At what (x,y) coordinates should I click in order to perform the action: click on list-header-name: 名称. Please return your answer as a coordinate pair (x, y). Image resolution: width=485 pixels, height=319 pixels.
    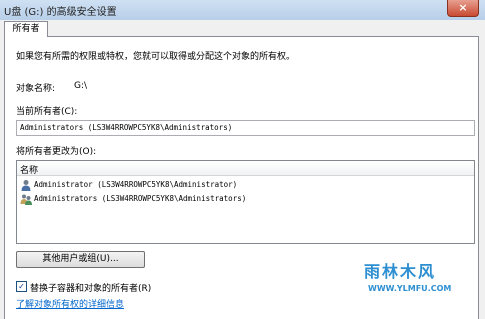
    Looking at the image, I should click on (245, 168).